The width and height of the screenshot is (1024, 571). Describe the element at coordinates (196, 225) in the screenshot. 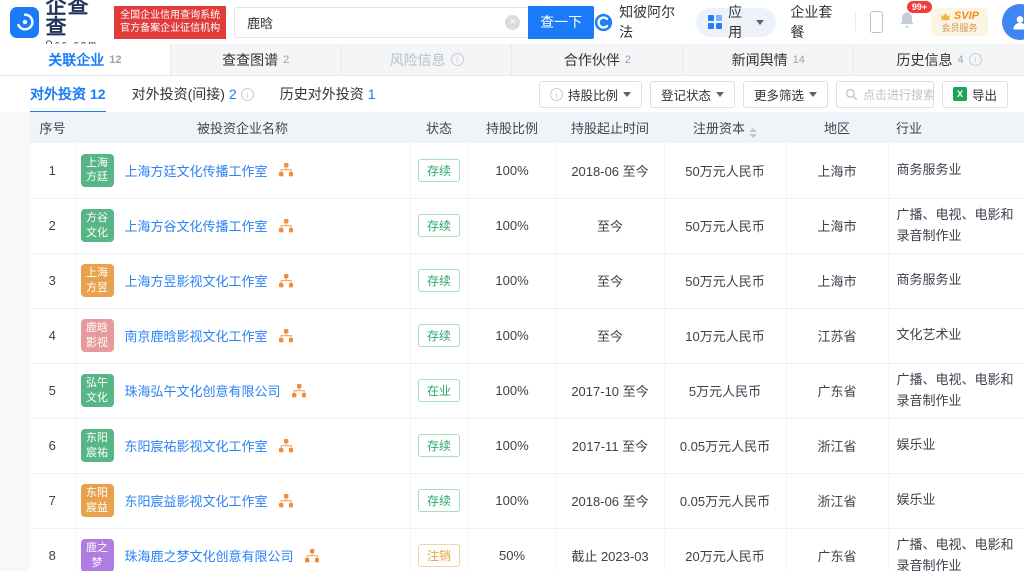

I see `company-name-link: 上海方谷文化传播工作室` at that location.